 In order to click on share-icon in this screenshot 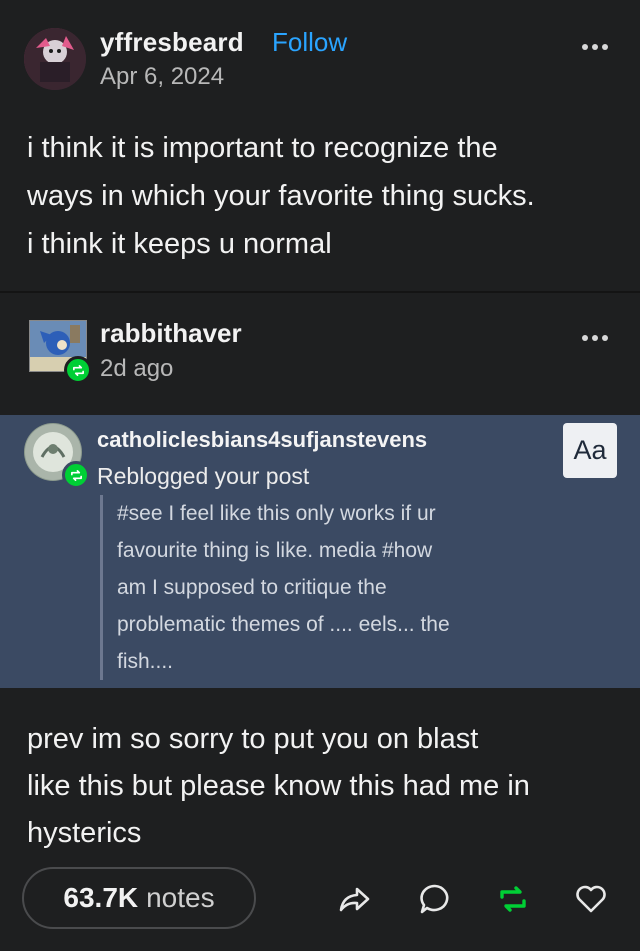, I will do `click(354, 899)`.